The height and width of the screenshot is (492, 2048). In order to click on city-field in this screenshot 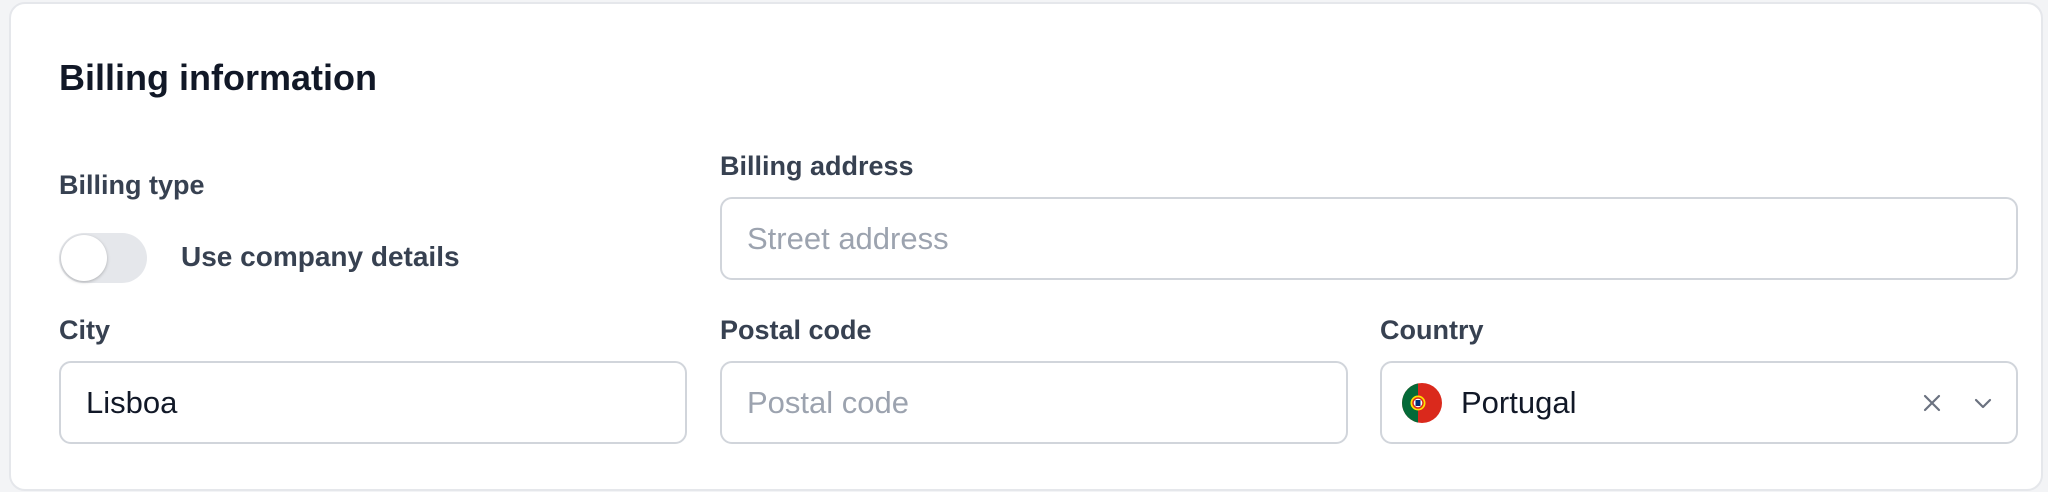, I will do `click(373, 402)`.